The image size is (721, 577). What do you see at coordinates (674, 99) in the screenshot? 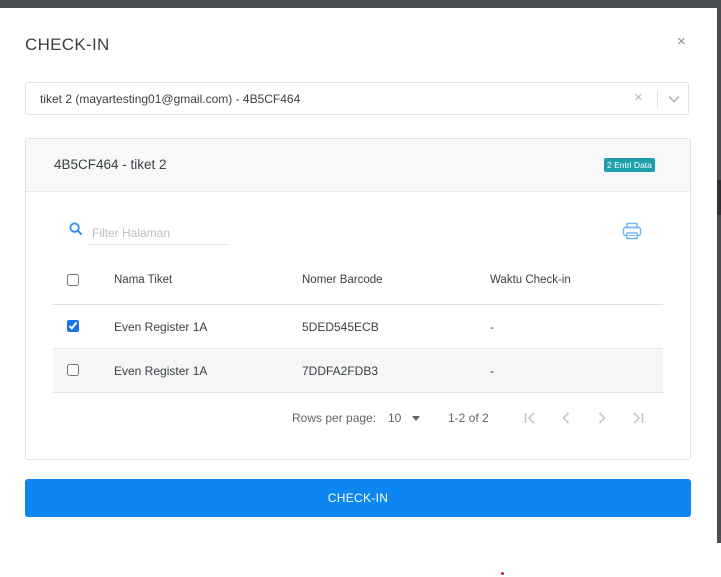
I see `chevron-down-icon` at bounding box center [674, 99].